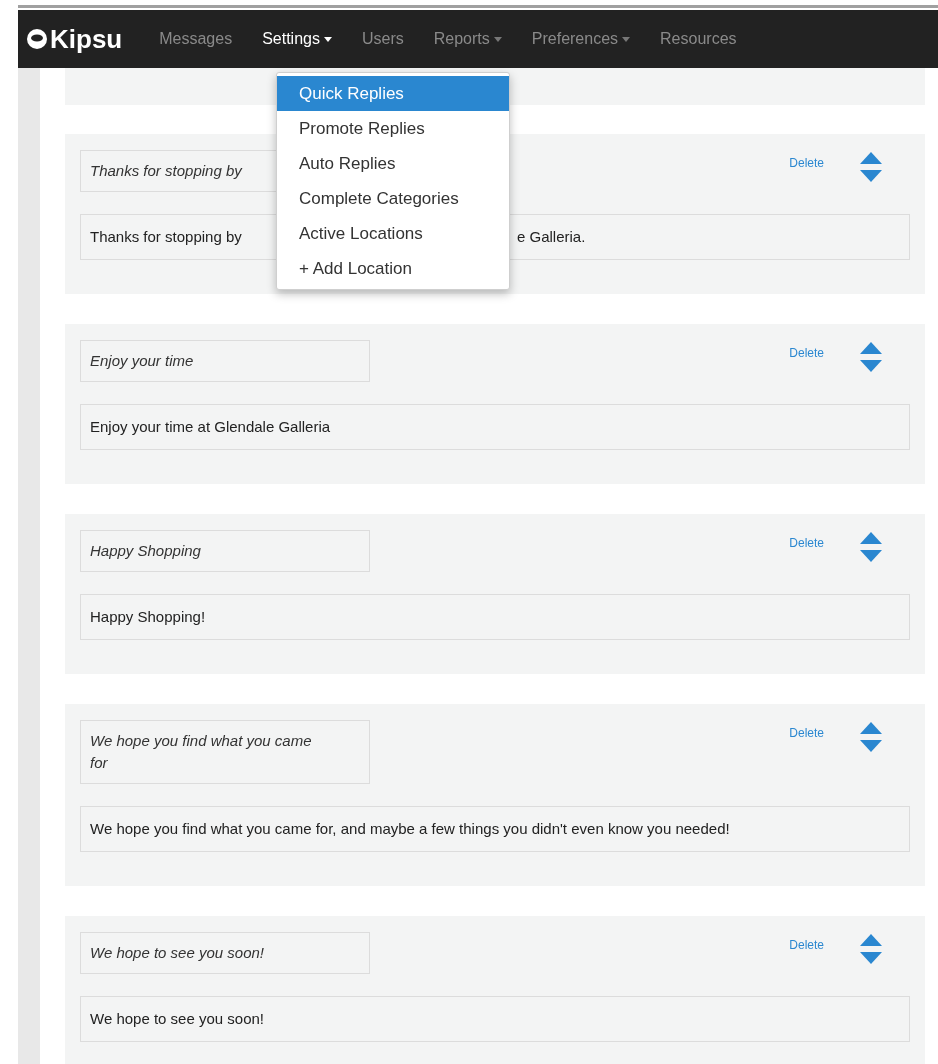 Image resolution: width=938 pixels, height=1064 pixels. I want to click on logo-icon, so click(37, 39).